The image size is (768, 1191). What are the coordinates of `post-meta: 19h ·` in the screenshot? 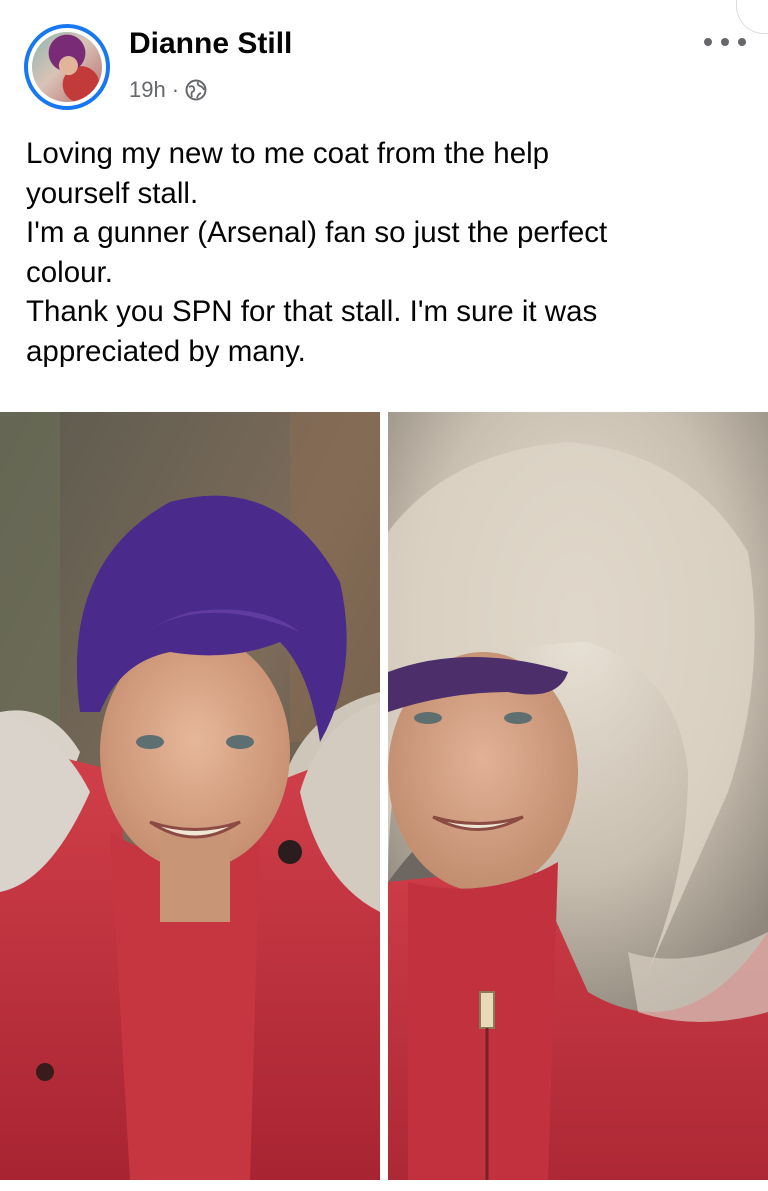 It's located at (168, 90).